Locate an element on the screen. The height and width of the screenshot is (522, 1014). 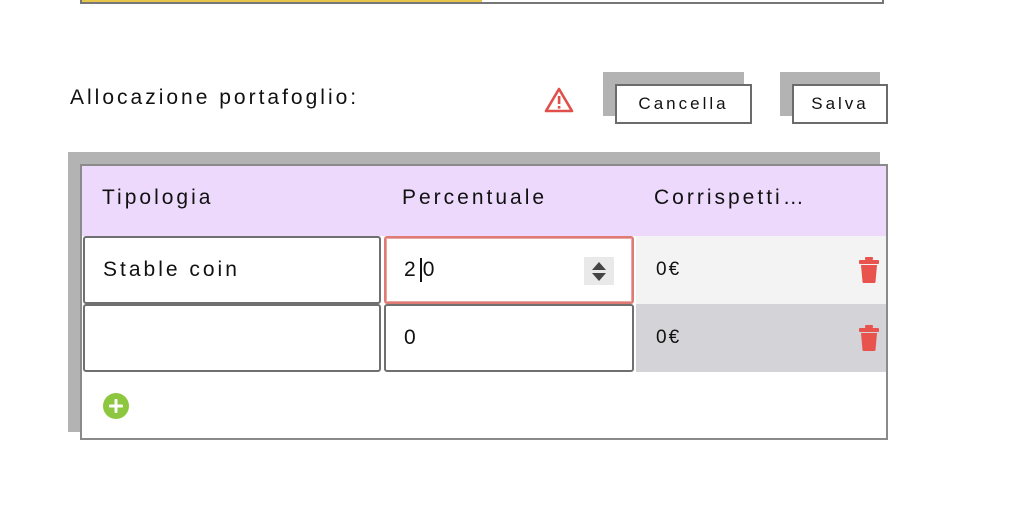
progress-bar is located at coordinates (482, 2).